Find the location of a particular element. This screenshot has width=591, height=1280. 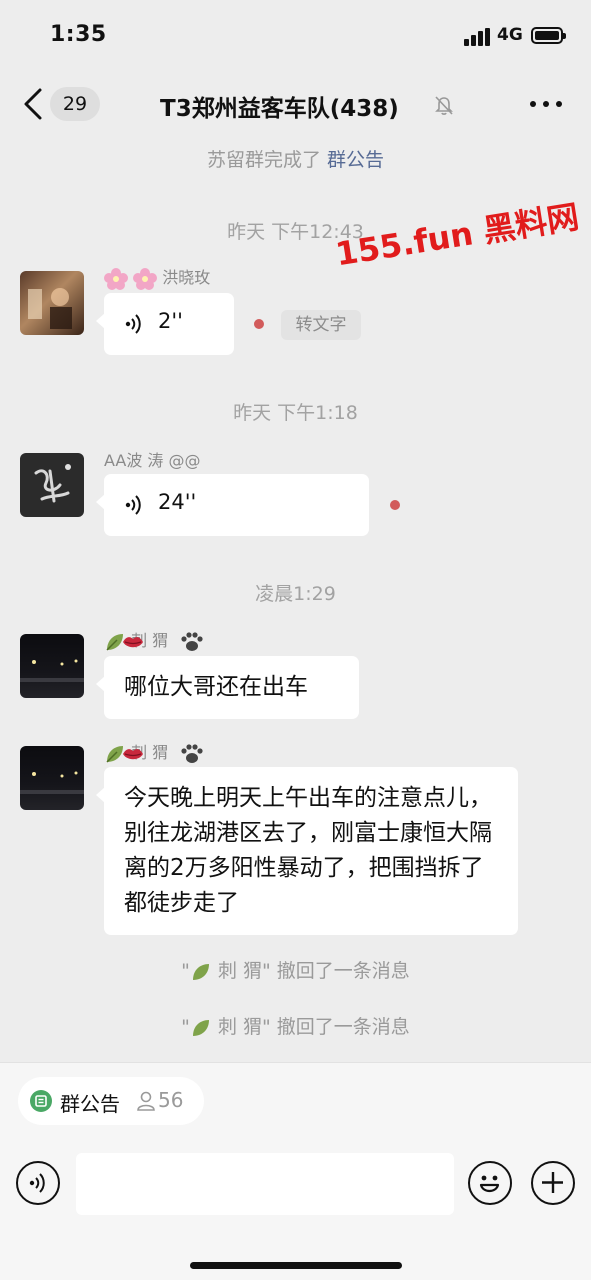

person-icon is located at coordinates (146, 1101).